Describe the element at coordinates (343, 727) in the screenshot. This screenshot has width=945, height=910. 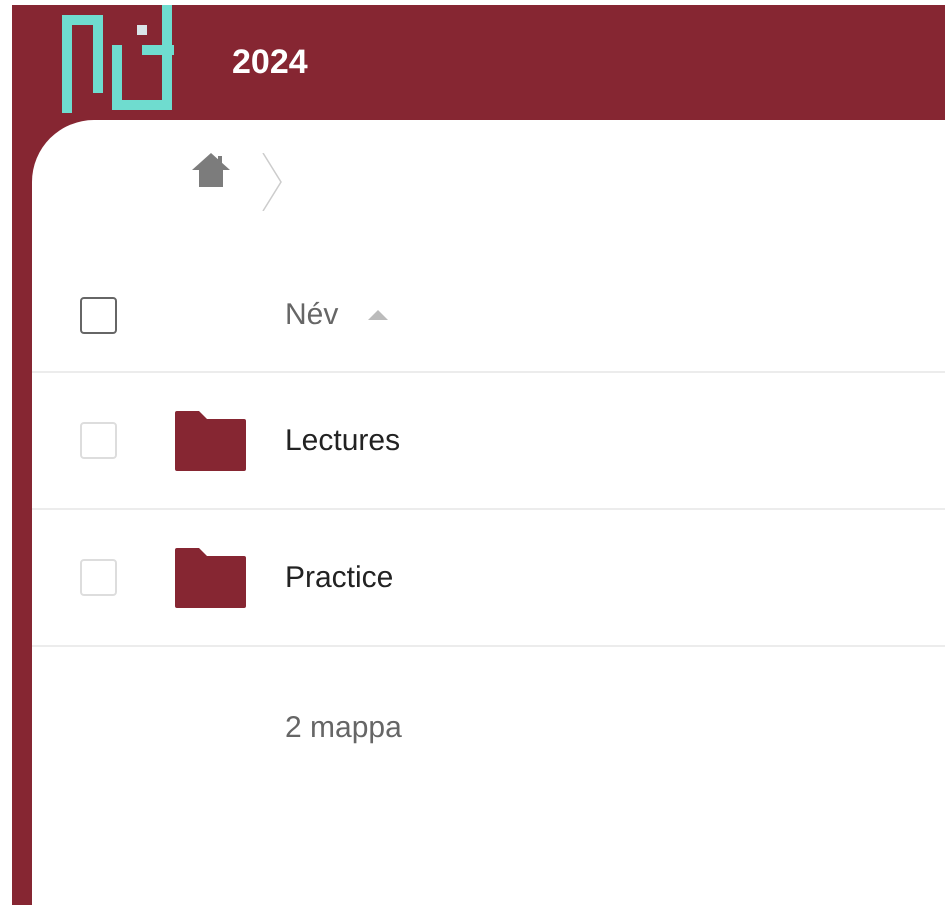
I see `folder-count: 2 mappa` at that location.